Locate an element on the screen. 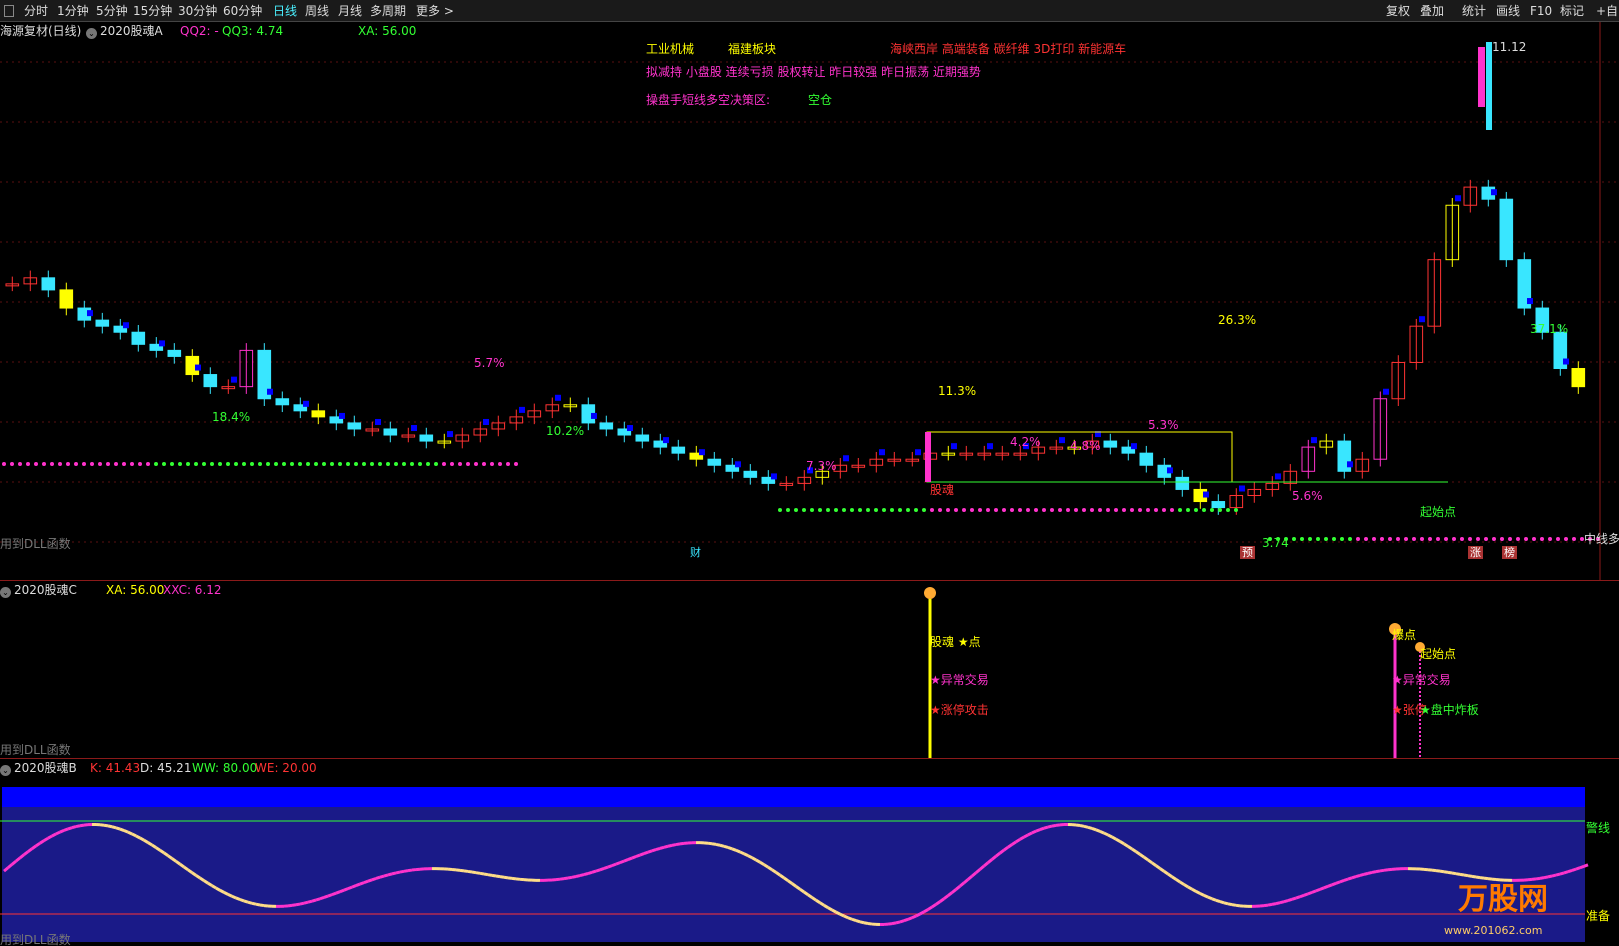  indicator-c-header: ⌄ 2020股魂C is located at coordinates (38, 590).